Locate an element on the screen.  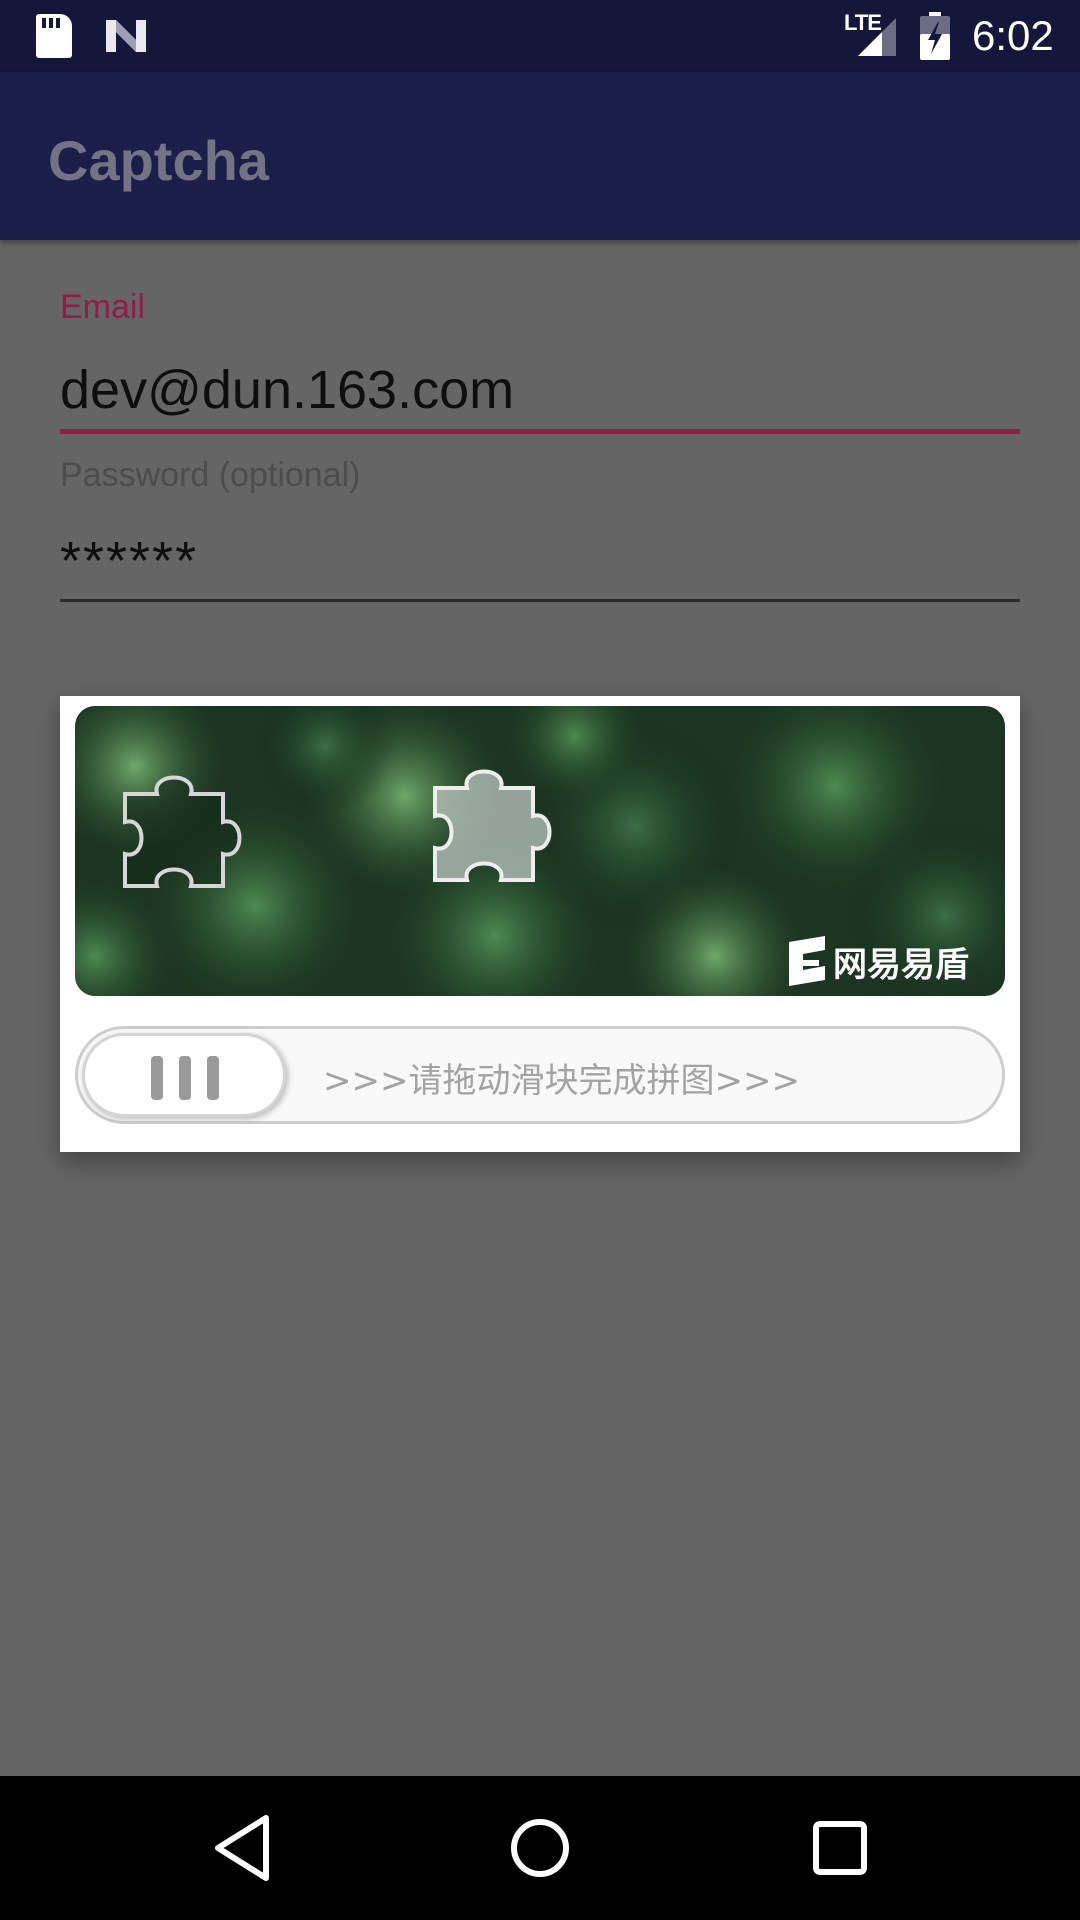
email-field: dev@dun.163.com is located at coordinates (540, 394).